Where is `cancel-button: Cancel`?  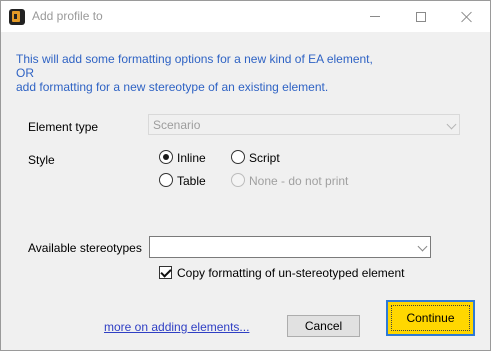 cancel-button: Cancel is located at coordinates (323, 326).